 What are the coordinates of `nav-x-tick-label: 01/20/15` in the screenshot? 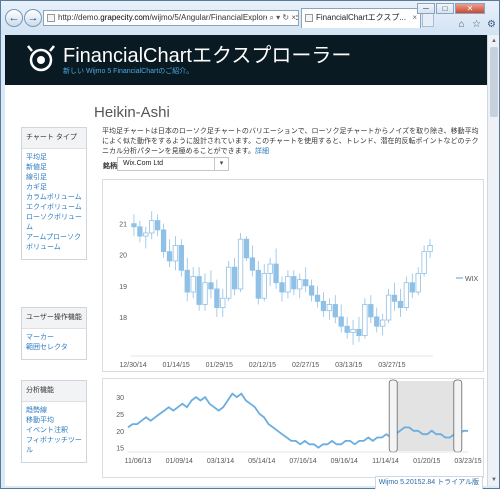 It's located at (426, 461).